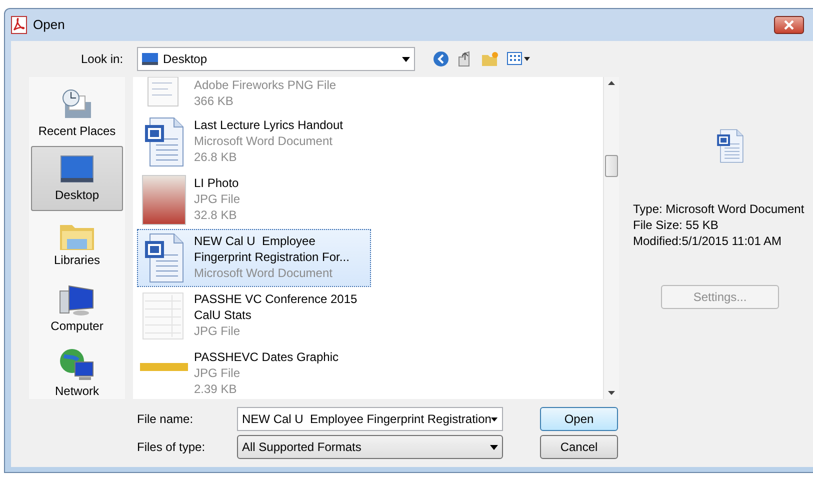  Describe the element at coordinates (171, 447) in the screenshot. I see `file-type-label: Files of type:` at that location.